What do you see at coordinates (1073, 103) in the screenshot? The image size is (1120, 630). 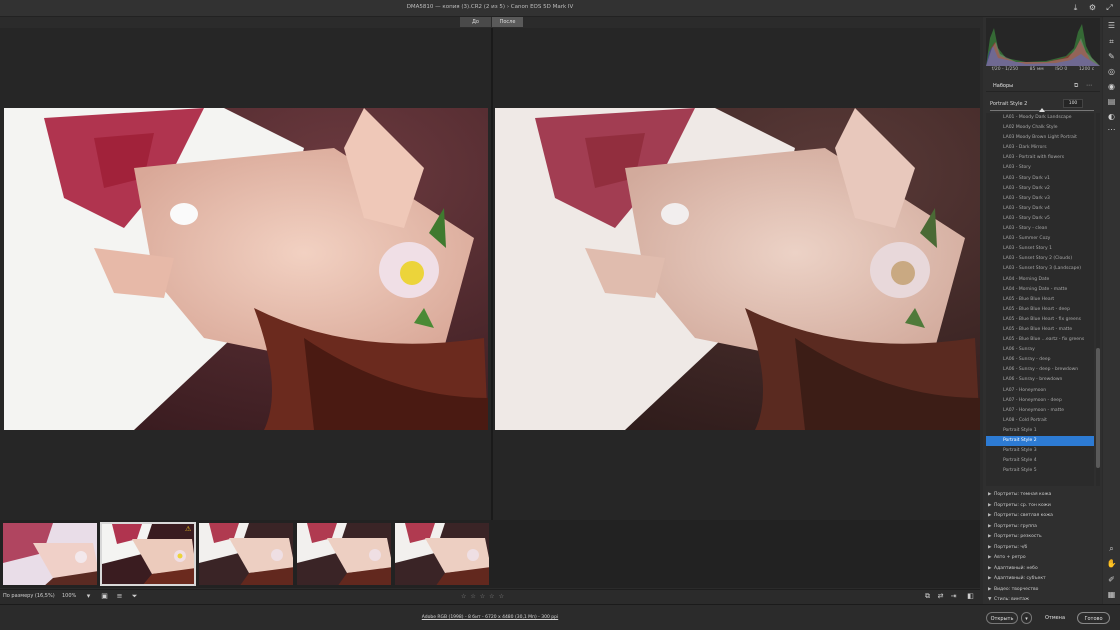 I see `preset-amount-field: 100` at bounding box center [1073, 103].